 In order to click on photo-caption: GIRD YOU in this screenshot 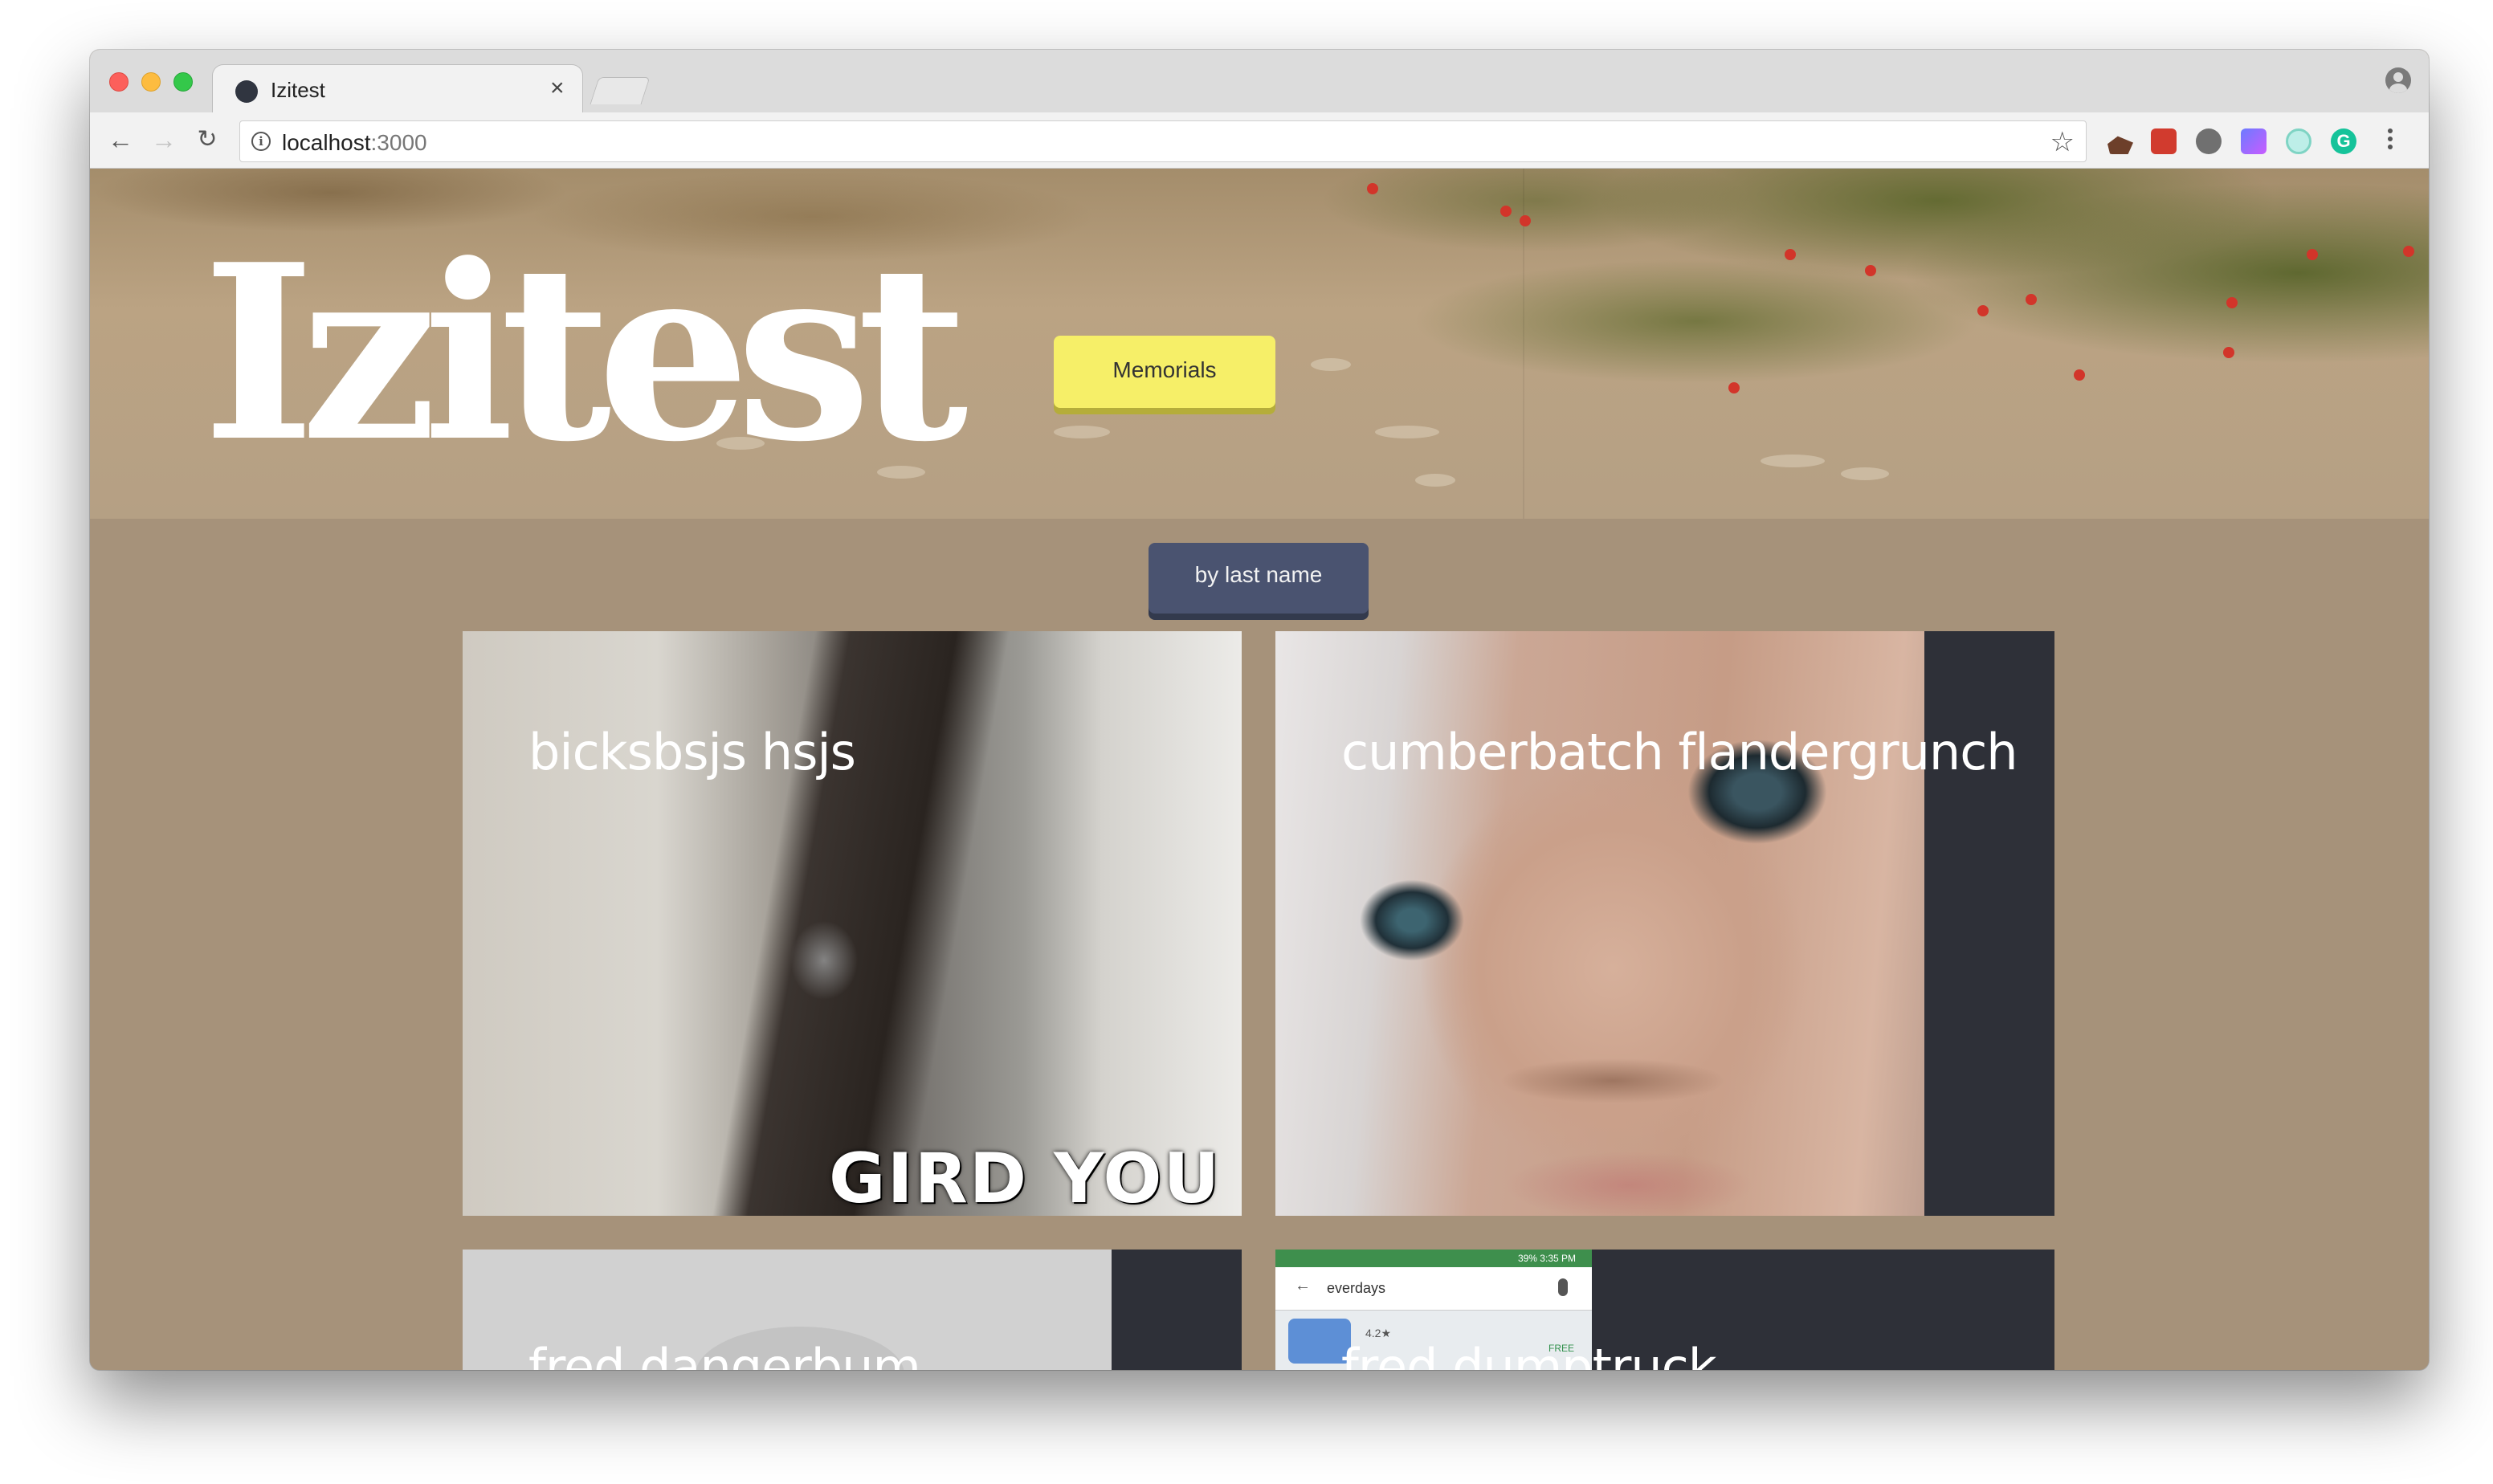, I will do `click(1026, 1177)`.